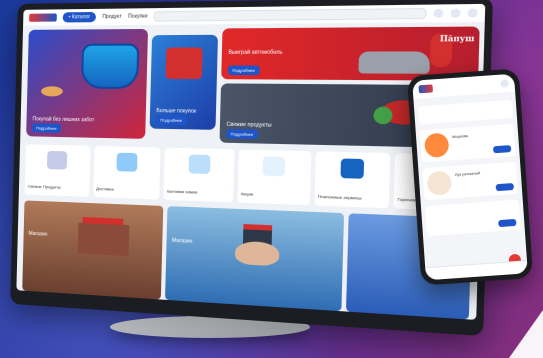  What do you see at coordinates (352, 180) in the screenshot?
I see `tile-payments: Платежные сервисы` at bounding box center [352, 180].